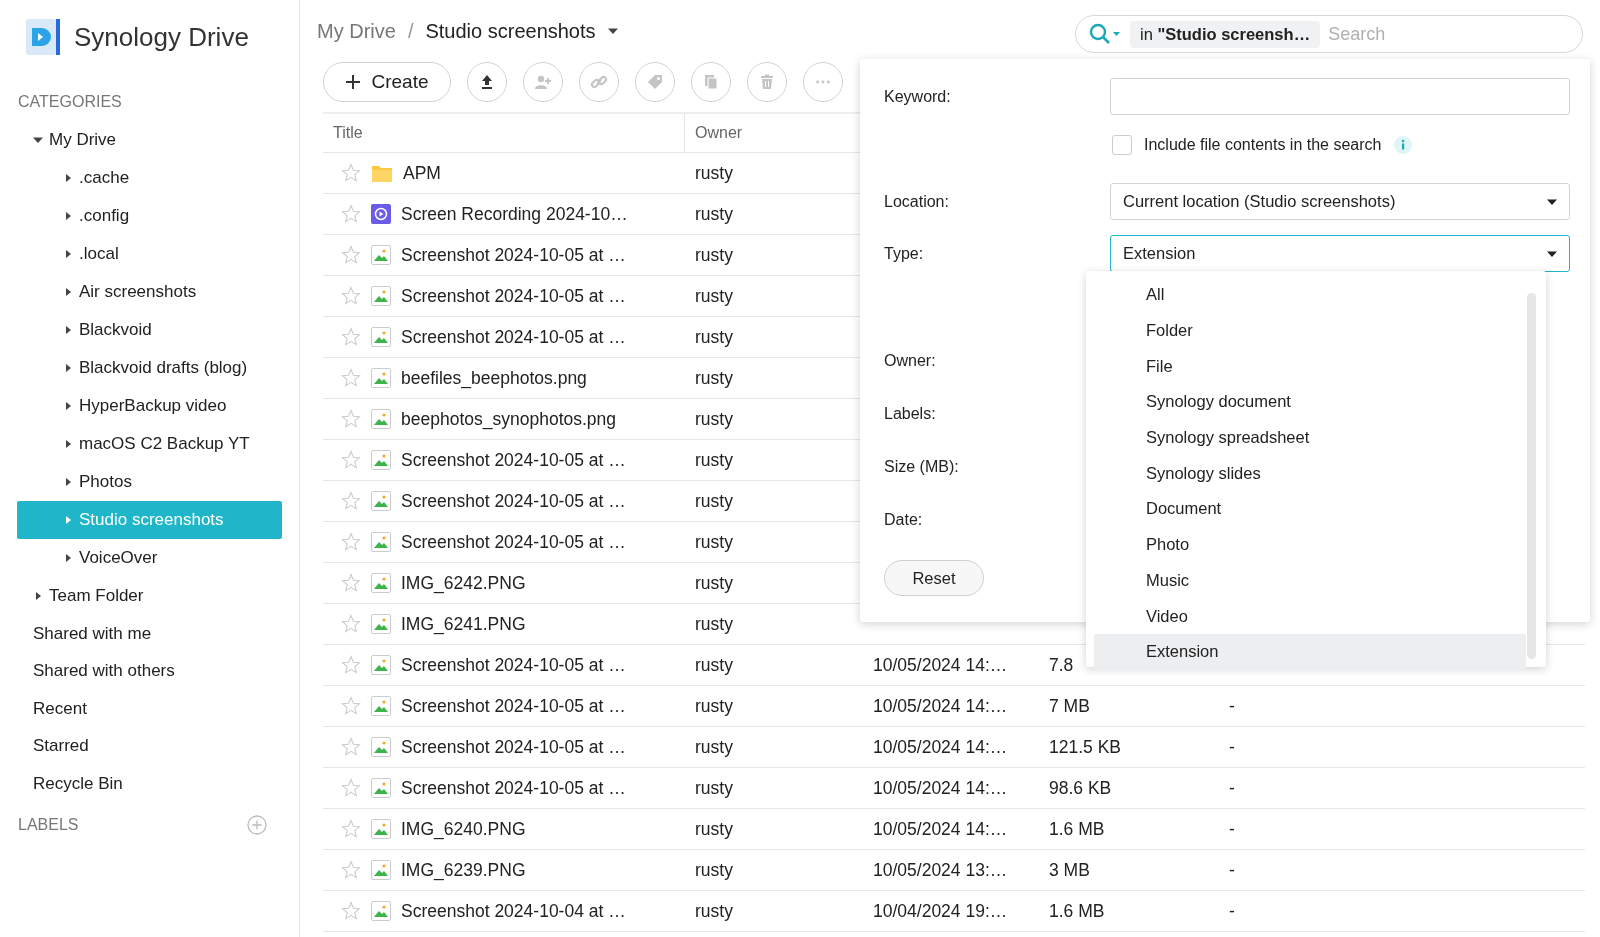  Describe the element at coordinates (149, 254) in the screenshot. I see `sidebar-item: .local` at that location.